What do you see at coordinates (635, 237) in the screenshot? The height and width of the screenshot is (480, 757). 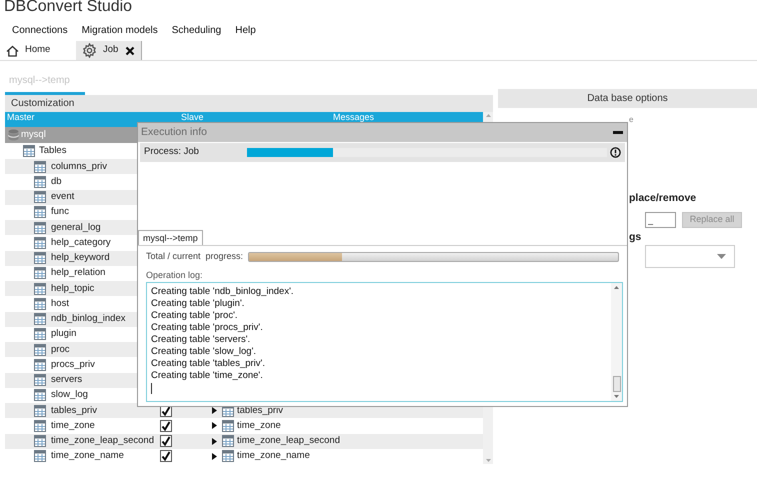 I see `settings-heading: gs` at bounding box center [635, 237].